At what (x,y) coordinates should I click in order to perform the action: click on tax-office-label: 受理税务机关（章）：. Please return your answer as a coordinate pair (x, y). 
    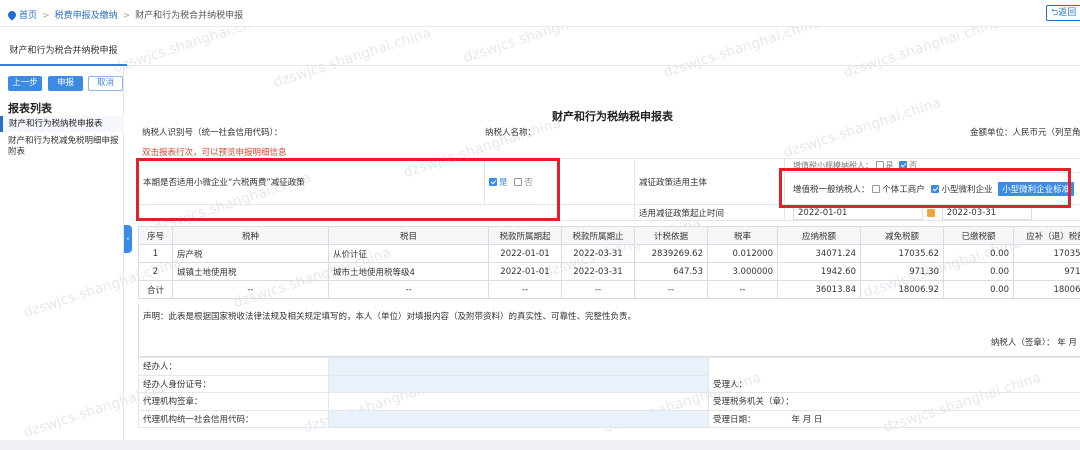
    Looking at the image, I should click on (894, 401).